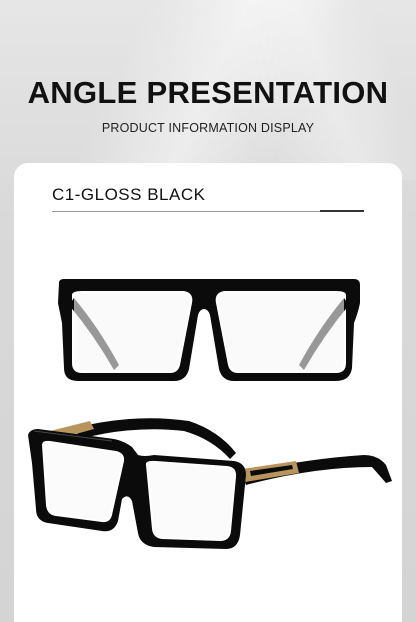 This screenshot has height=622, width=416. What do you see at coordinates (209, 330) in the screenshot?
I see `front-view-glasses-image` at bounding box center [209, 330].